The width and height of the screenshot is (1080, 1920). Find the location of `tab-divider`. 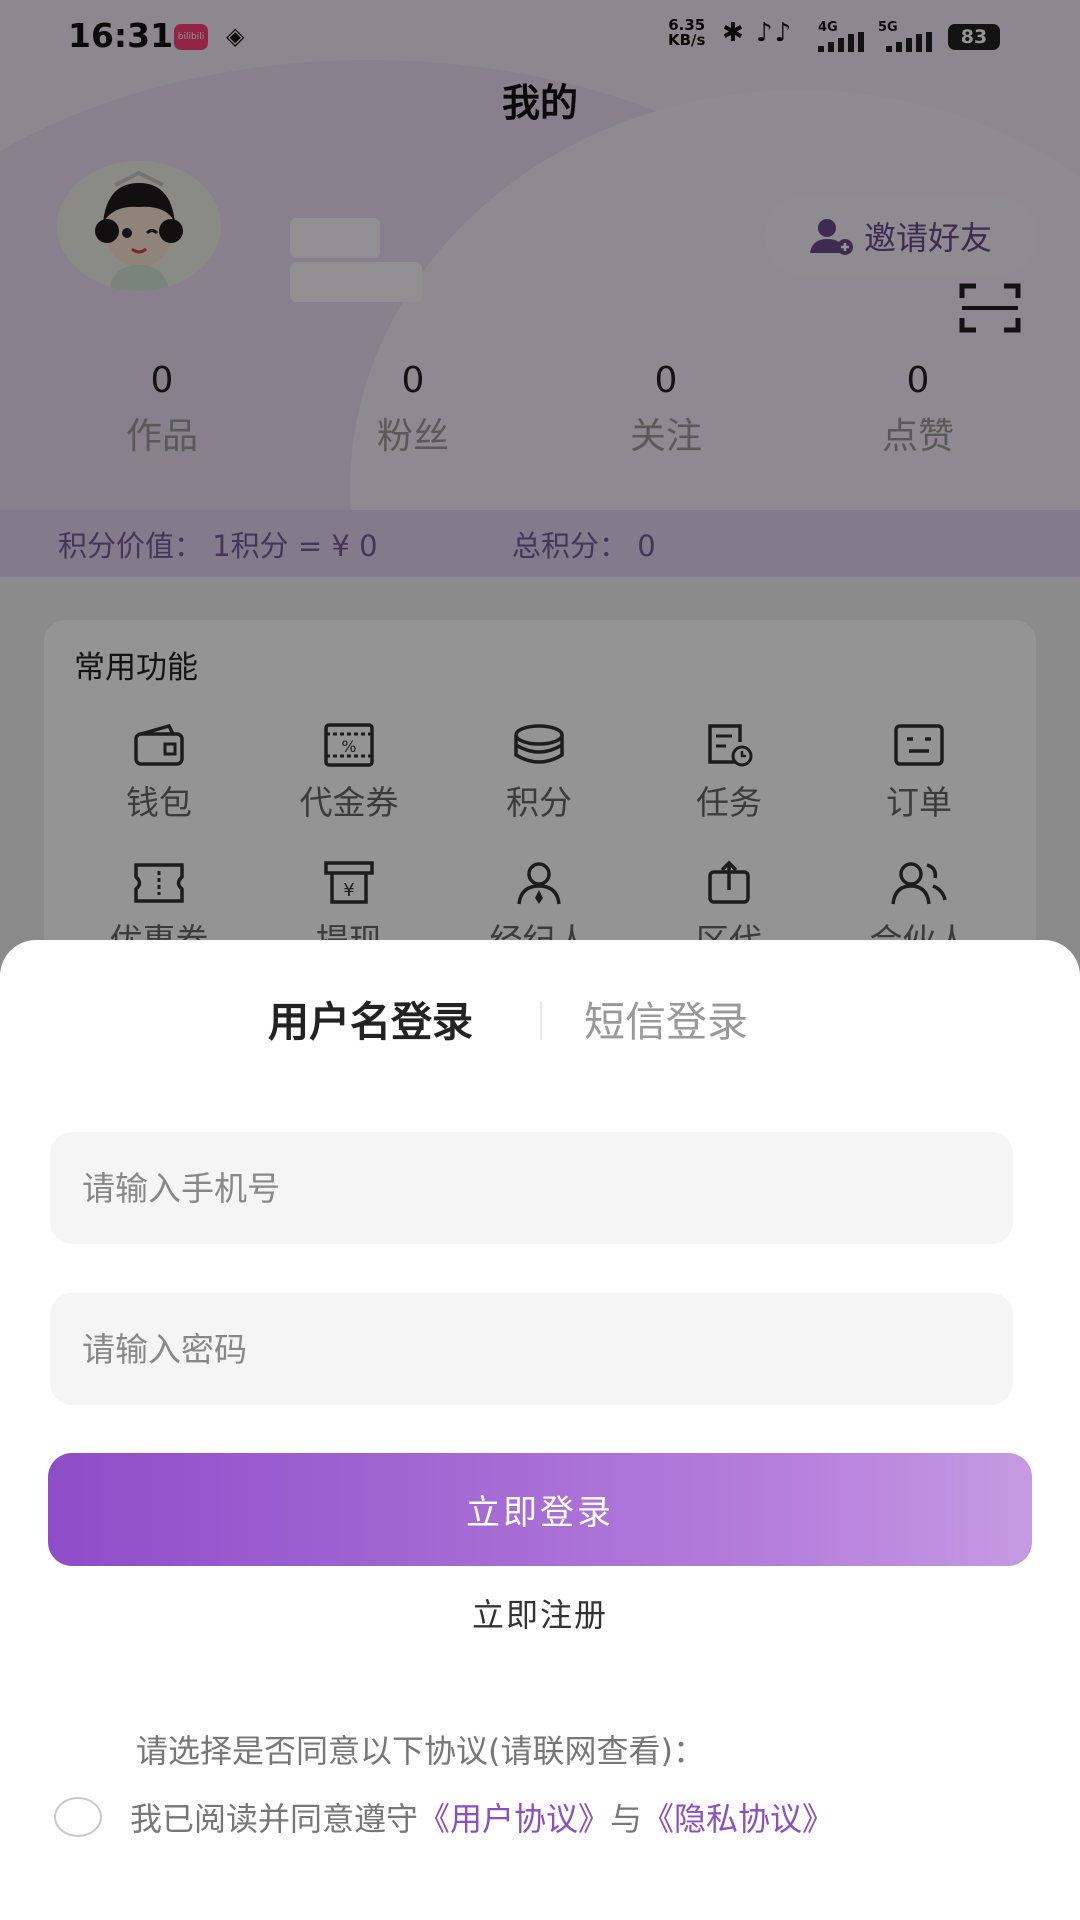

tab-divider is located at coordinates (541, 1021).